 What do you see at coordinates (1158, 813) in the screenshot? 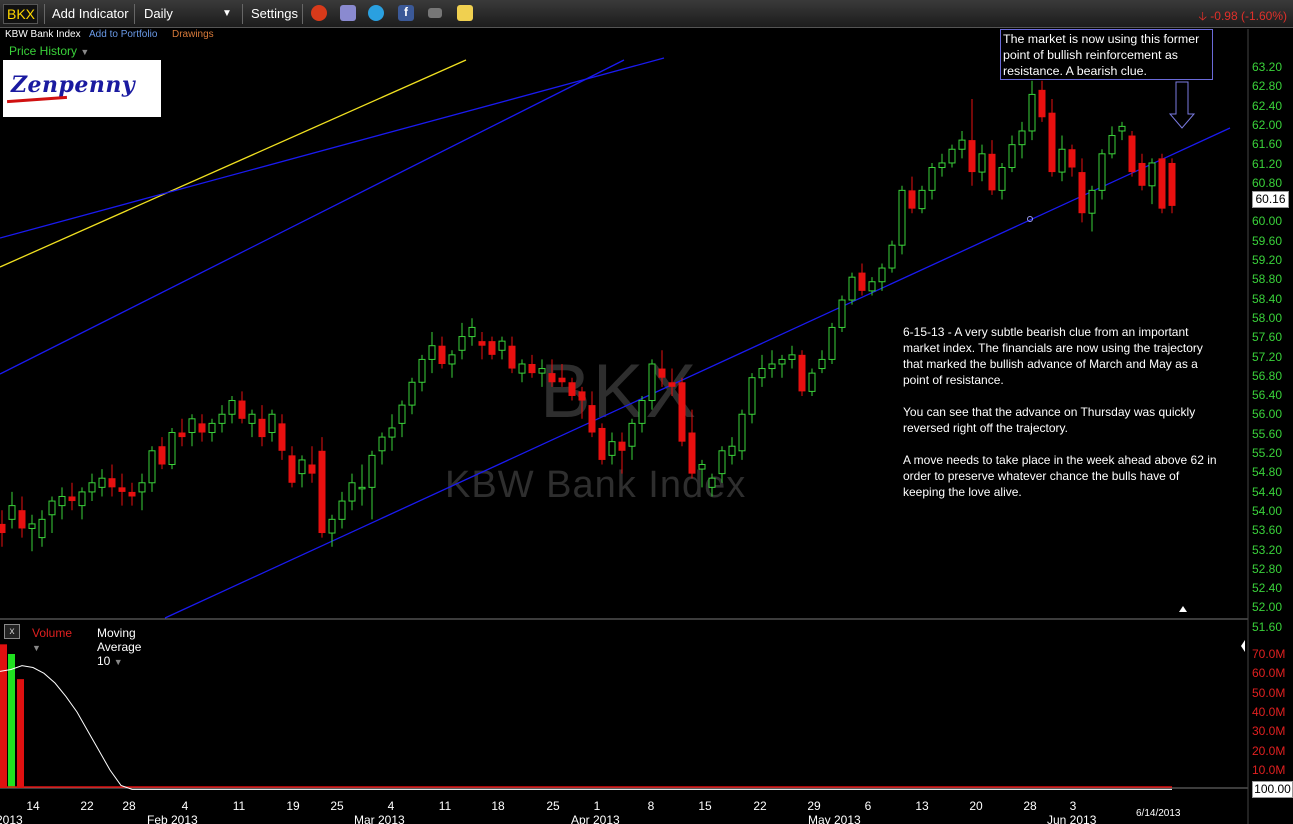
I see `current-date-label: 6/14/2013` at bounding box center [1158, 813].